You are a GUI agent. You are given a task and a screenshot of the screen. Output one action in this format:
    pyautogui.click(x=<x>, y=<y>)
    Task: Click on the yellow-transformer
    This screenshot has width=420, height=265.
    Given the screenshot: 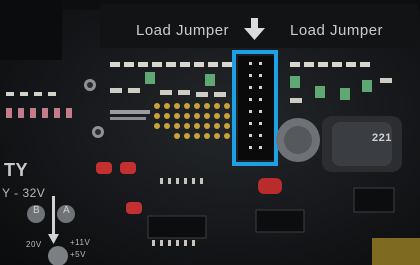 What is the action you would take?
    pyautogui.click(x=396, y=251)
    